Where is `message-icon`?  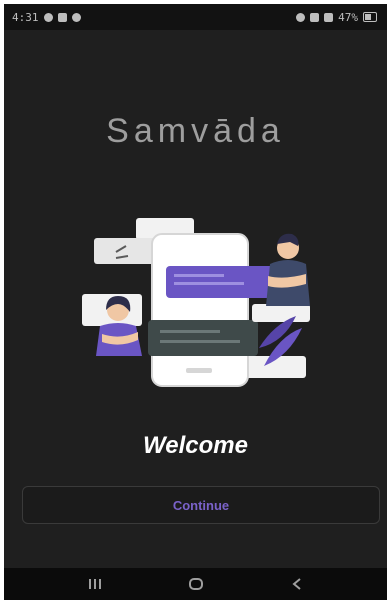
message-icon is located at coordinates (62, 17).